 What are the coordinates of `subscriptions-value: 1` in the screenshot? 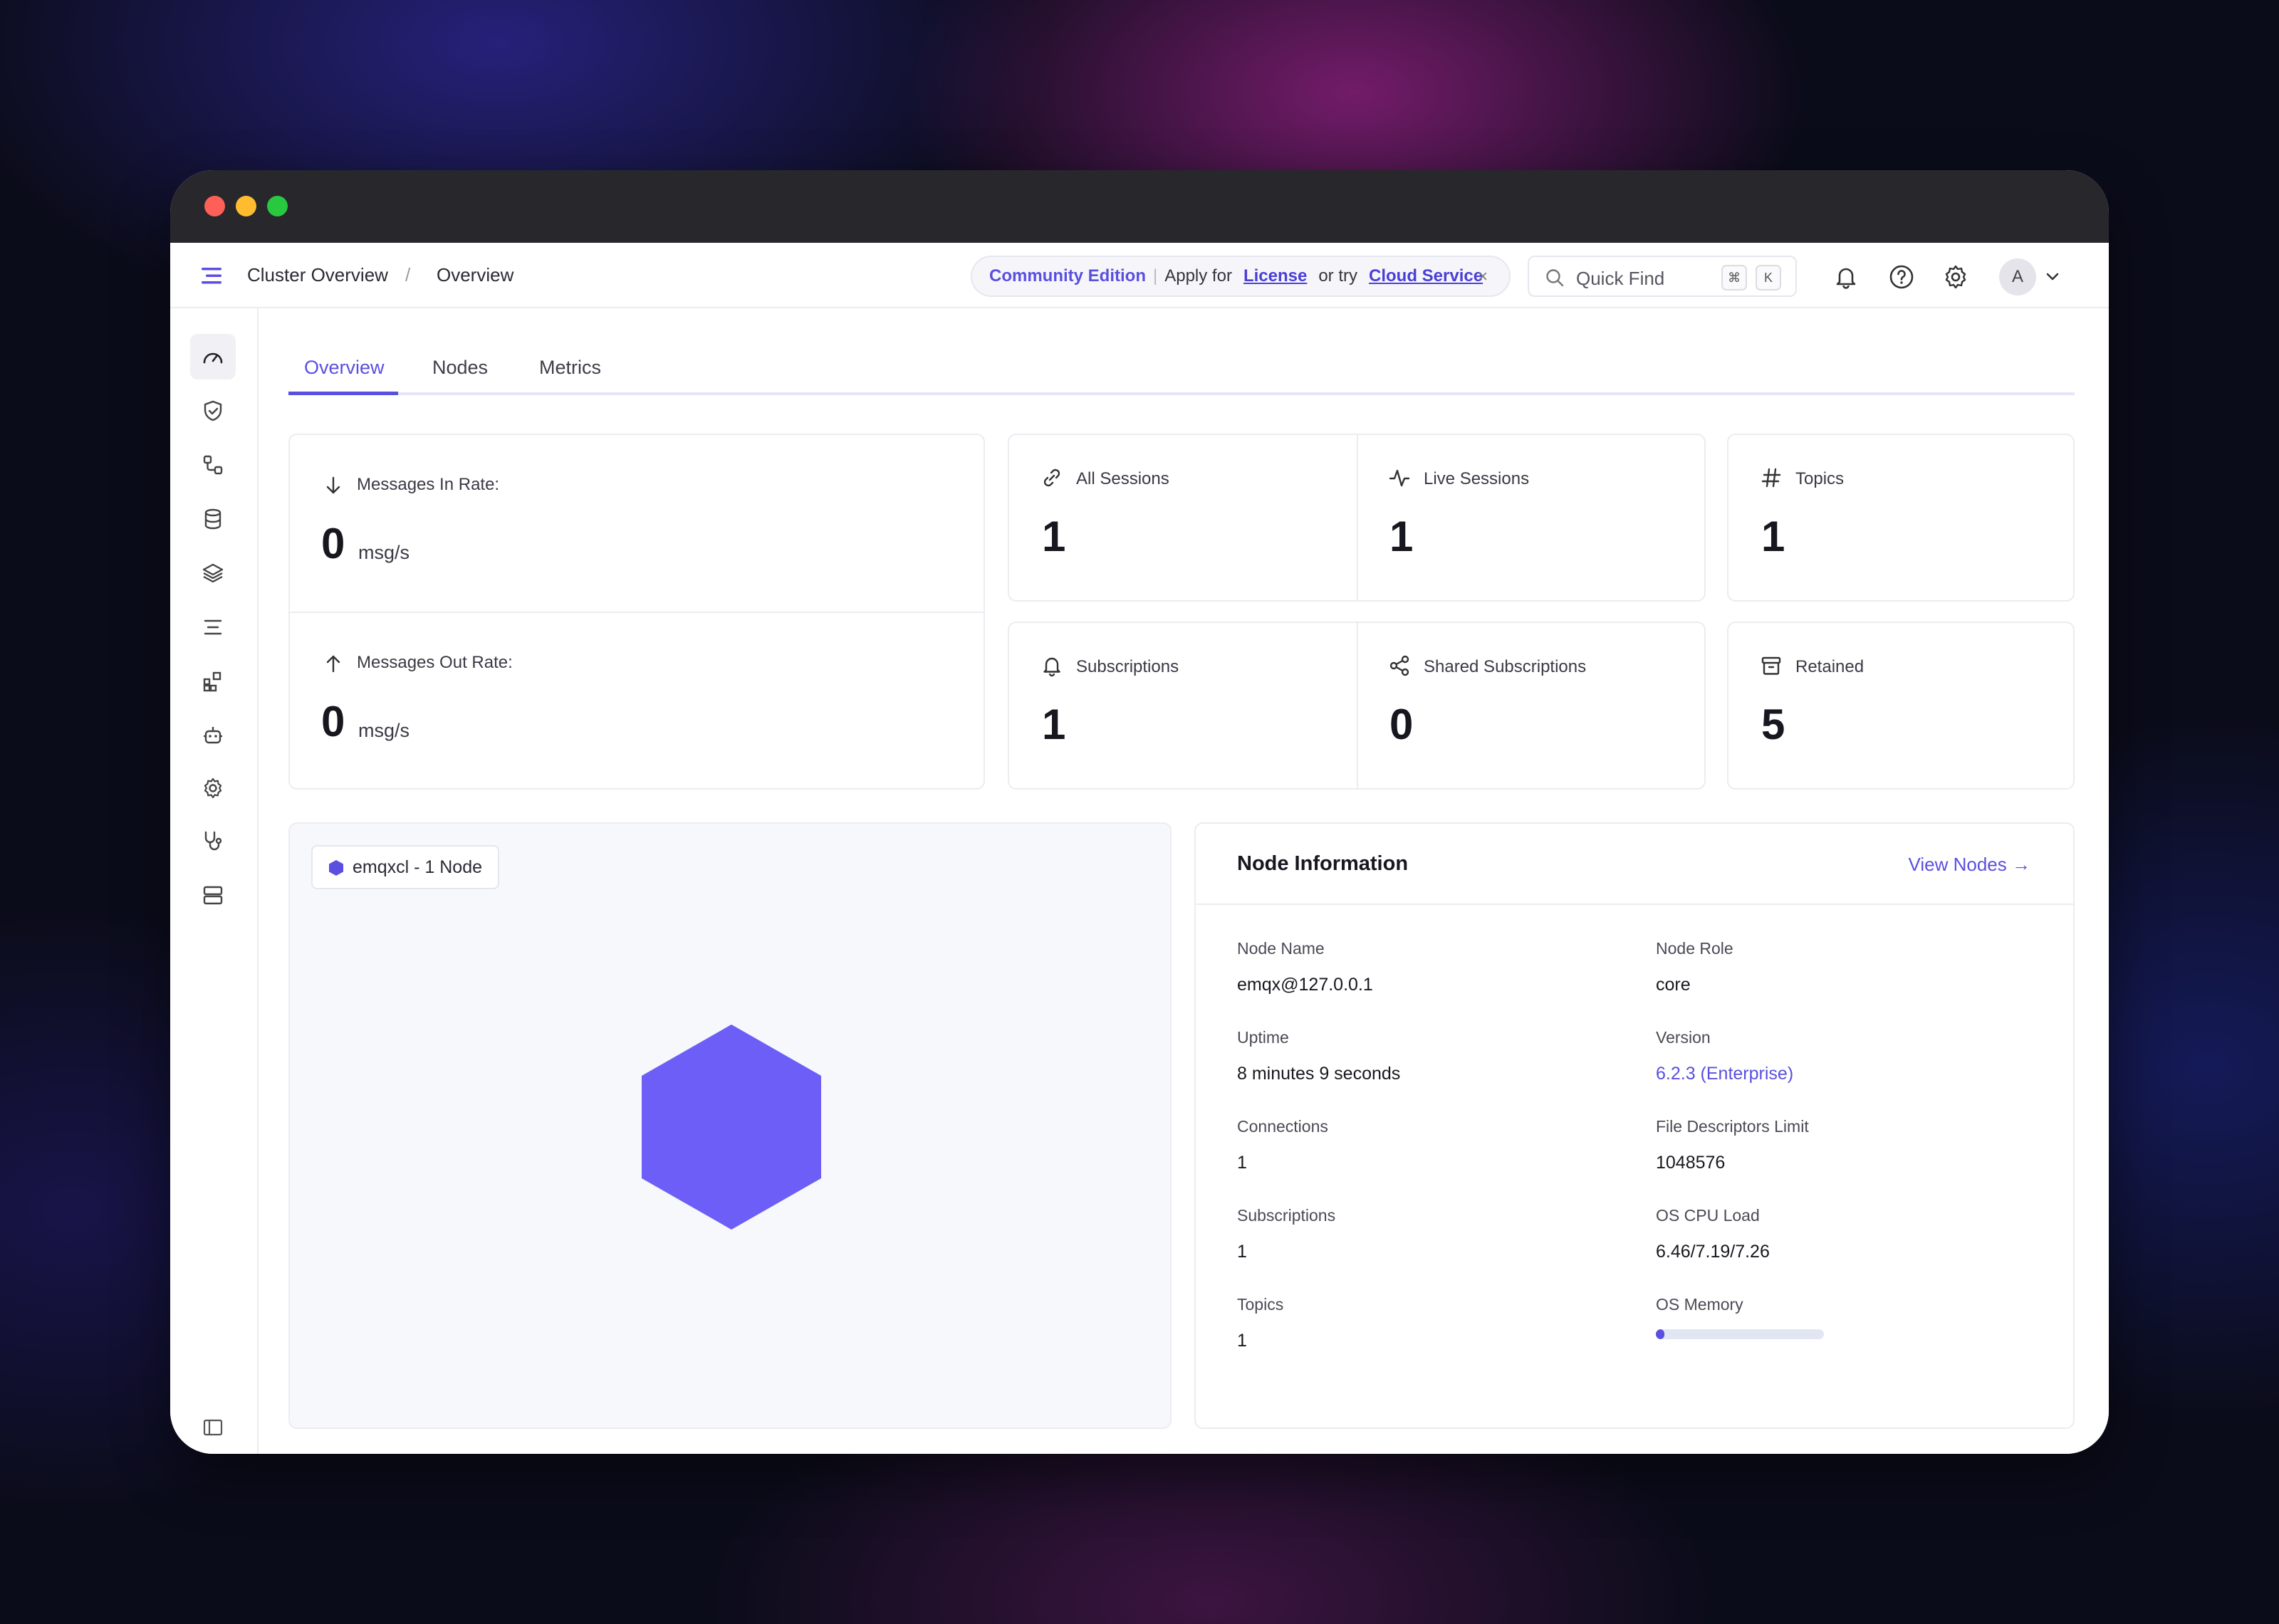 It's located at (1054, 724).